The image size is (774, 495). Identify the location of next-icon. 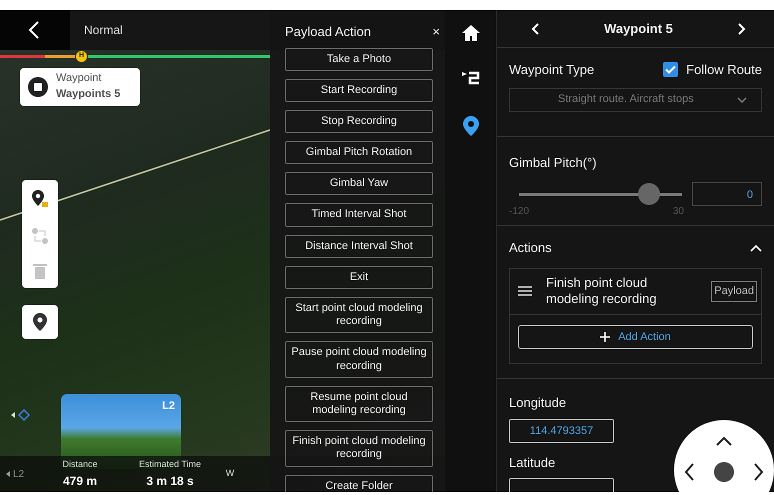
(742, 28).